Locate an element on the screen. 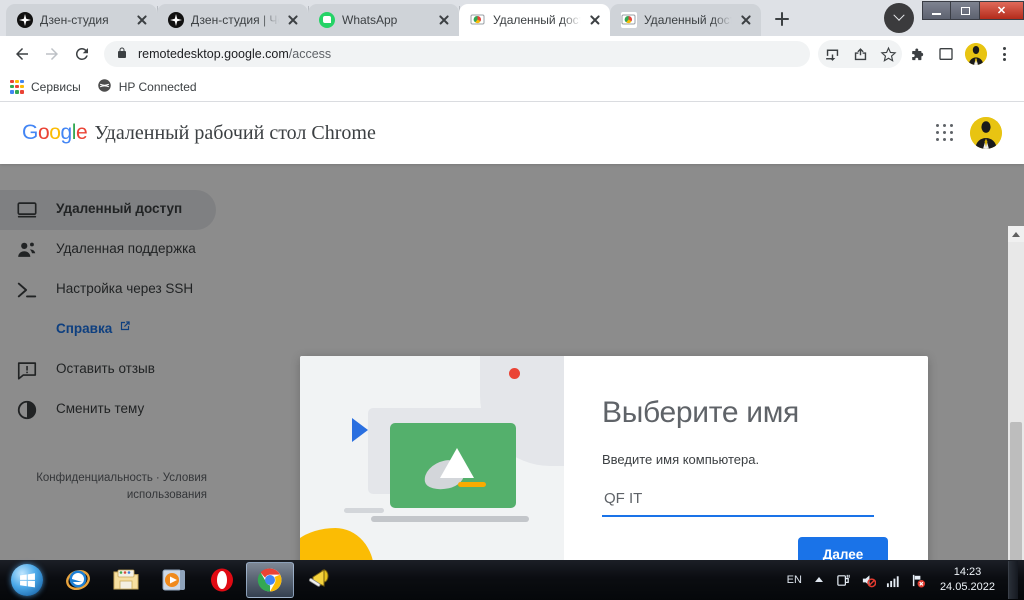  page-scrollbar is located at coordinates (1016, 393).